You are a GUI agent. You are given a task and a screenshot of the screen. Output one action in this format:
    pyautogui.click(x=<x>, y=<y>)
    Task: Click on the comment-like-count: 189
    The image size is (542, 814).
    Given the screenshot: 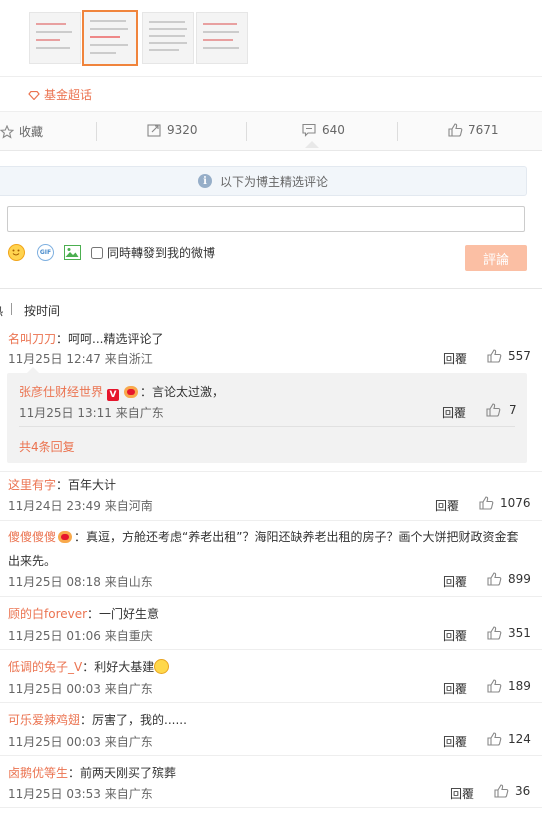 What is the action you would take?
    pyautogui.click(x=519, y=686)
    